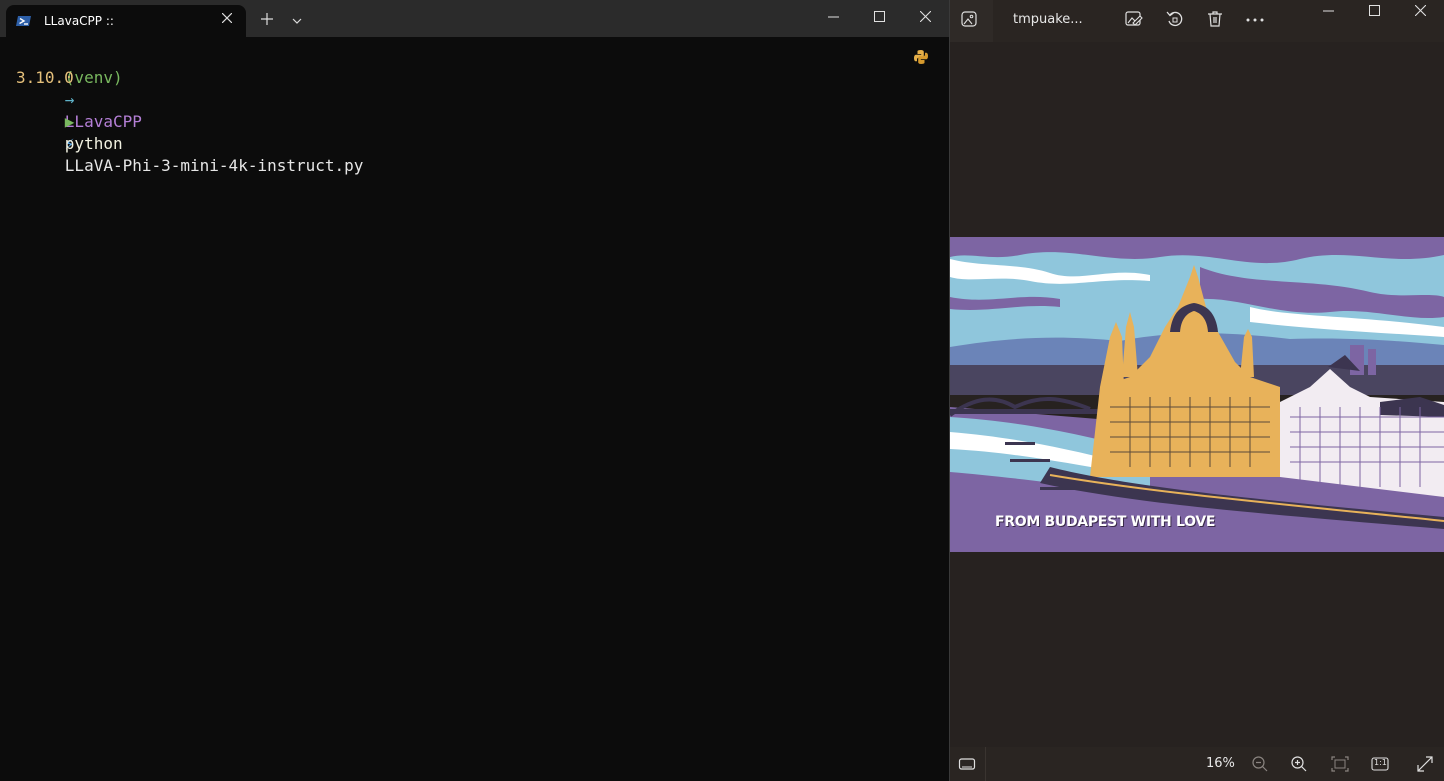 Image resolution: width=1444 pixels, height=781 pixels. I want to click on plus-icon, so click(267, 19).